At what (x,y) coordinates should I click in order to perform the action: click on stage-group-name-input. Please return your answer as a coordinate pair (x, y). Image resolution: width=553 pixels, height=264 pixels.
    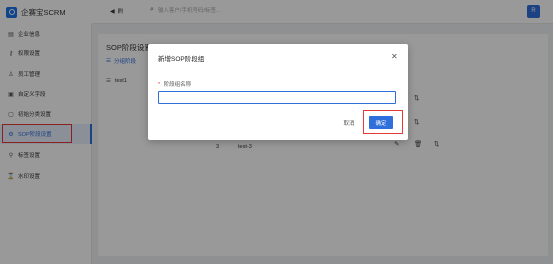
    Looking at the image, I should click on (277, 97).